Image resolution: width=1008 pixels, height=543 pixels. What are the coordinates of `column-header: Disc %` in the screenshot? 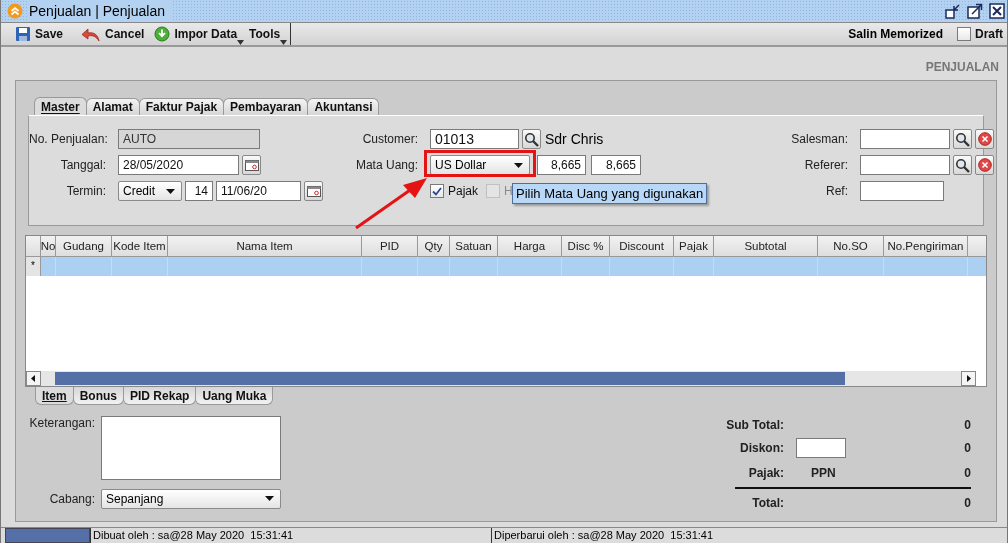 It's located at (586, 246).